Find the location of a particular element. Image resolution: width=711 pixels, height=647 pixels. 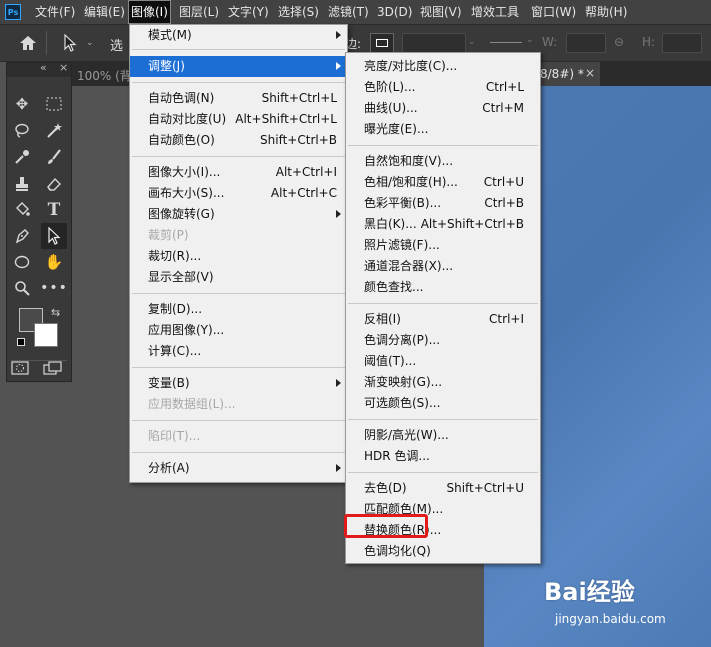

menu-edit: 编辑(E) is located at coordinates (104, 12).